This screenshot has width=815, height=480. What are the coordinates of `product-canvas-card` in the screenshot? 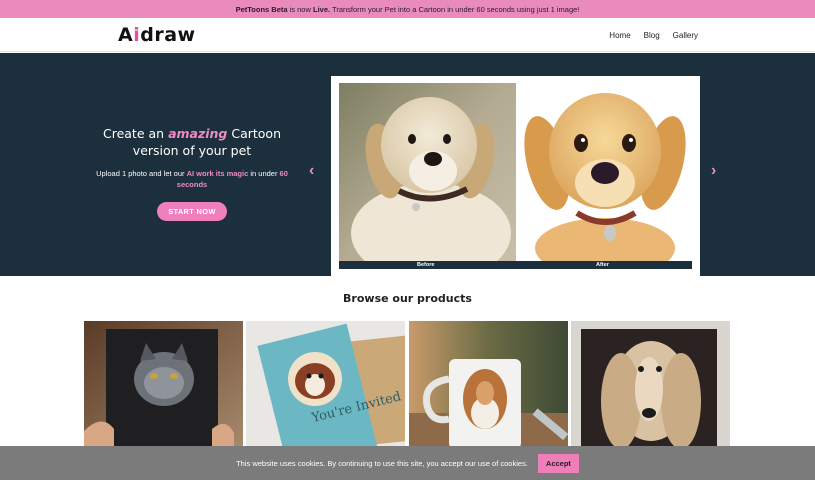 It's located at (650, 384).